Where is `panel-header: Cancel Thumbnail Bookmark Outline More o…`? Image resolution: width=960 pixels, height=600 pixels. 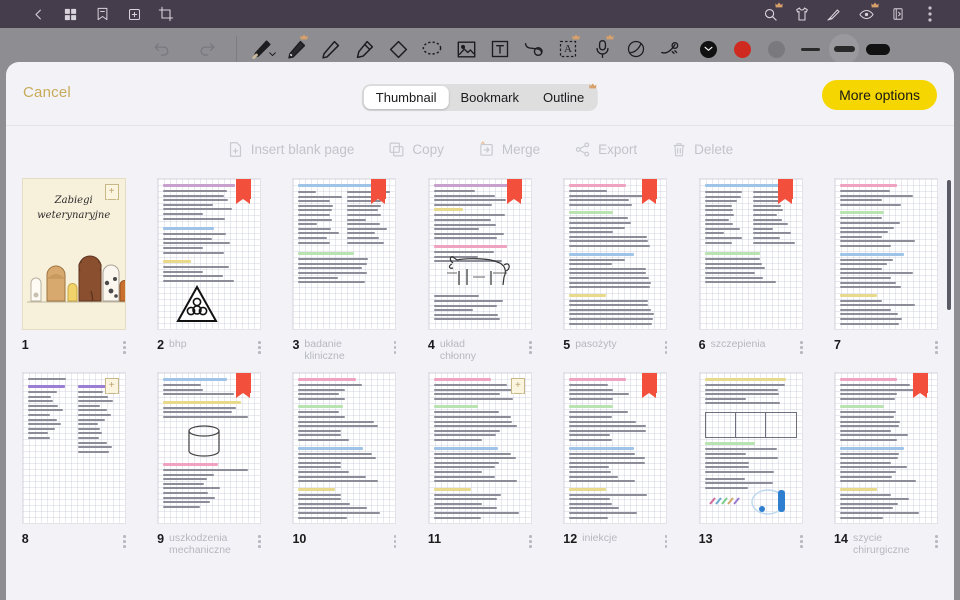
panel-header: Cancel Thumbnail Bookmark Outline More o… is located at coordinates (480, 94).